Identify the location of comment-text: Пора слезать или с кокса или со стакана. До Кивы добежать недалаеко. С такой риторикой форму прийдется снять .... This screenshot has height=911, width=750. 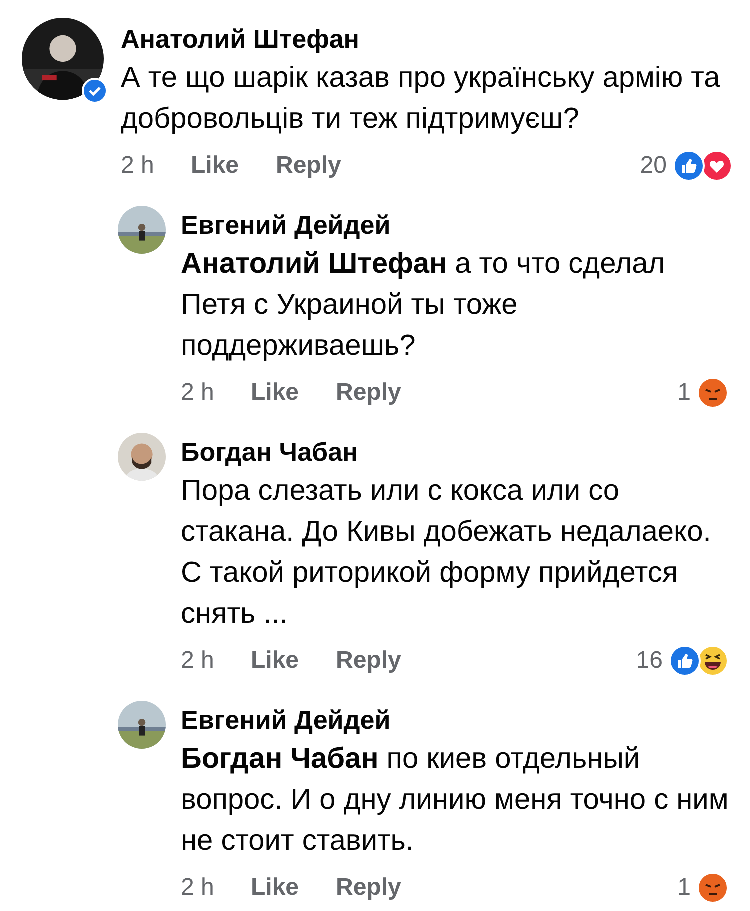
(446, 553).